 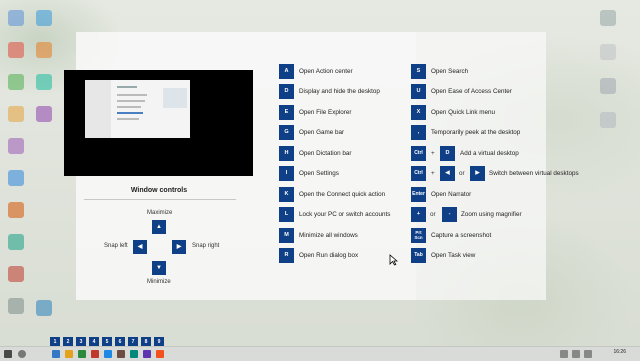 What do you see at coordinates (471, 91) in the screenshot?
I see `shortcut-label: Open Ease of Access Center` at bounding box center [471, 91].